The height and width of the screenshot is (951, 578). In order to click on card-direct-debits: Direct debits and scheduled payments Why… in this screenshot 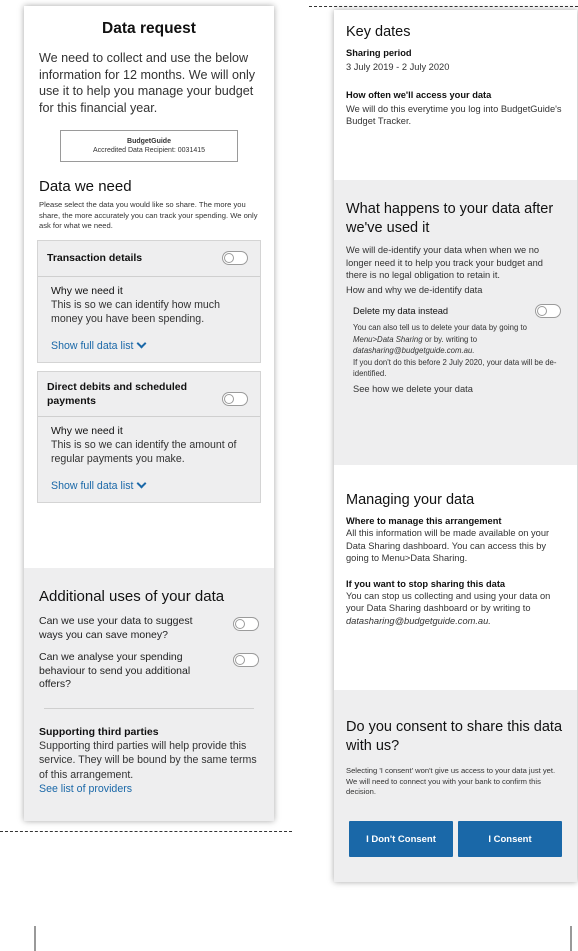, I will do `click(149, 436)`.